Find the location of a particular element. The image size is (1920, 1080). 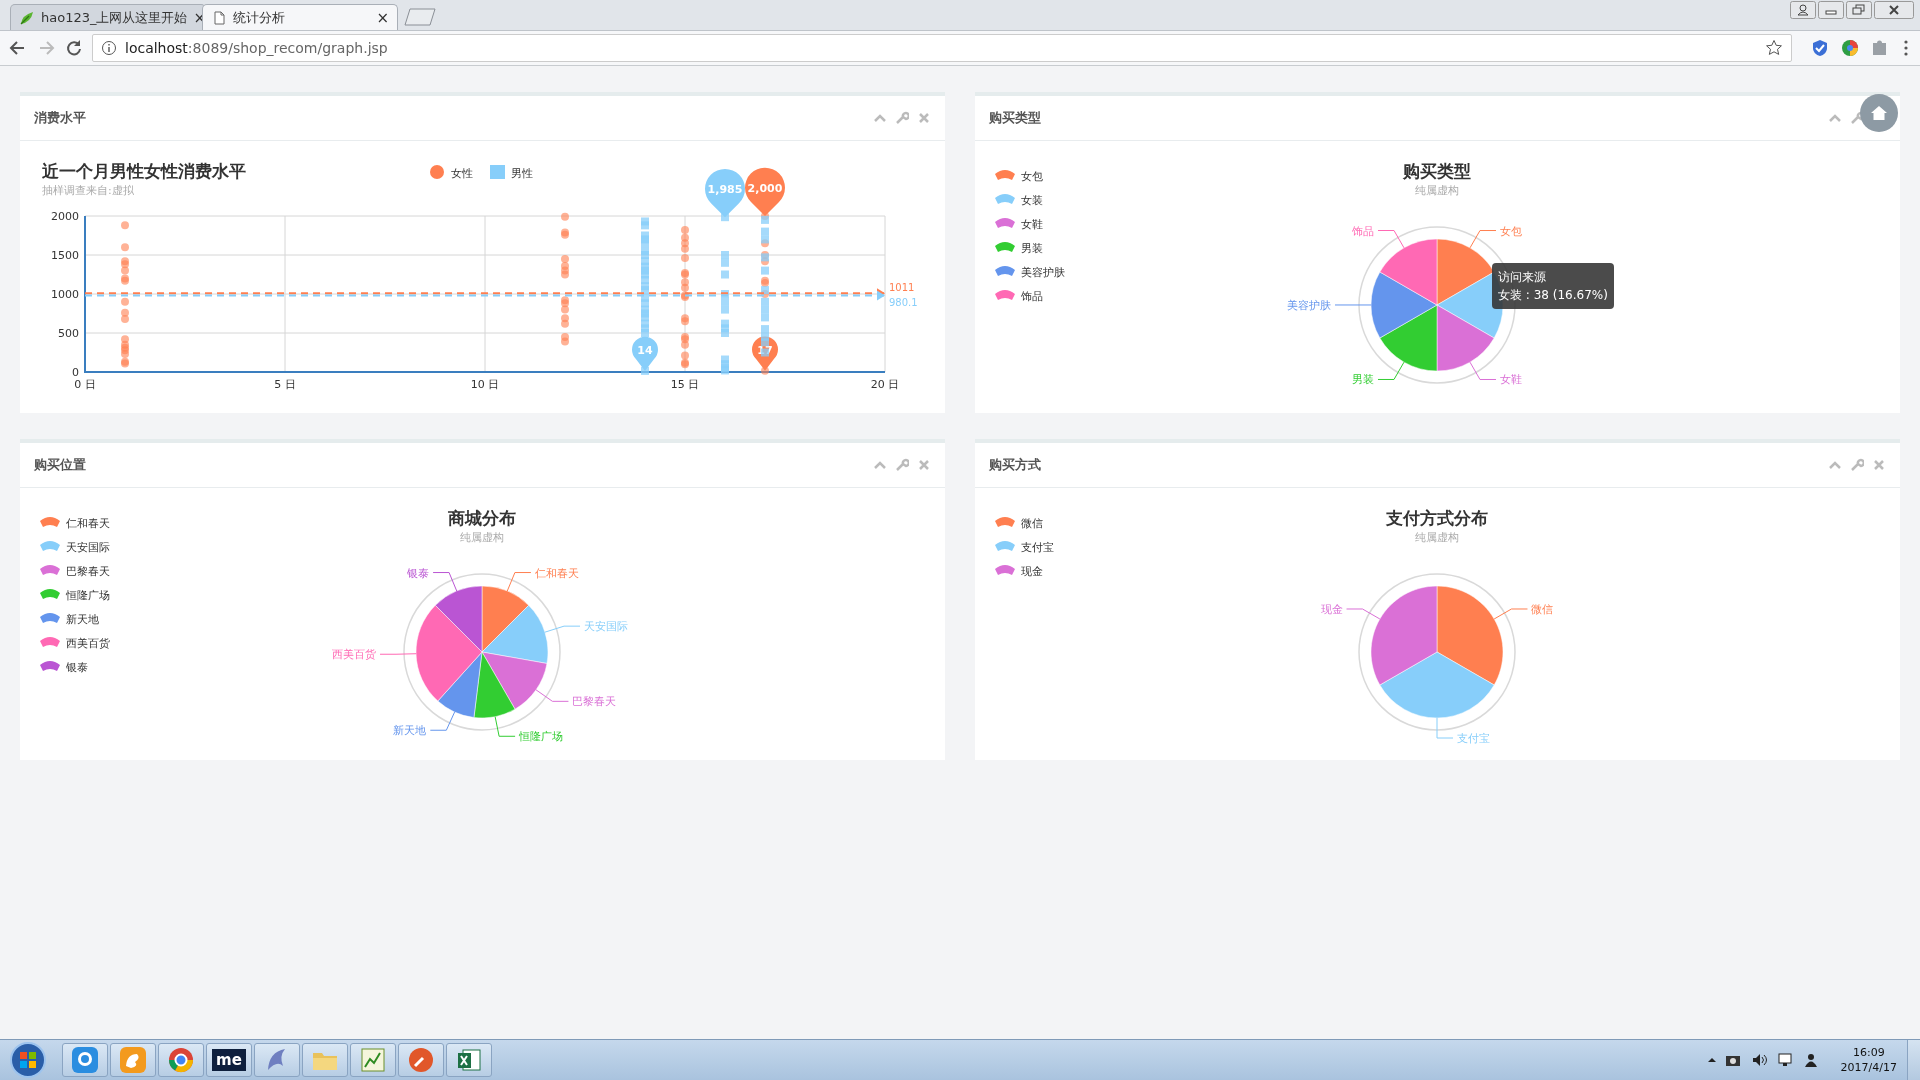

chart-title: 购买类型 is located at coordinates (1437, 171).